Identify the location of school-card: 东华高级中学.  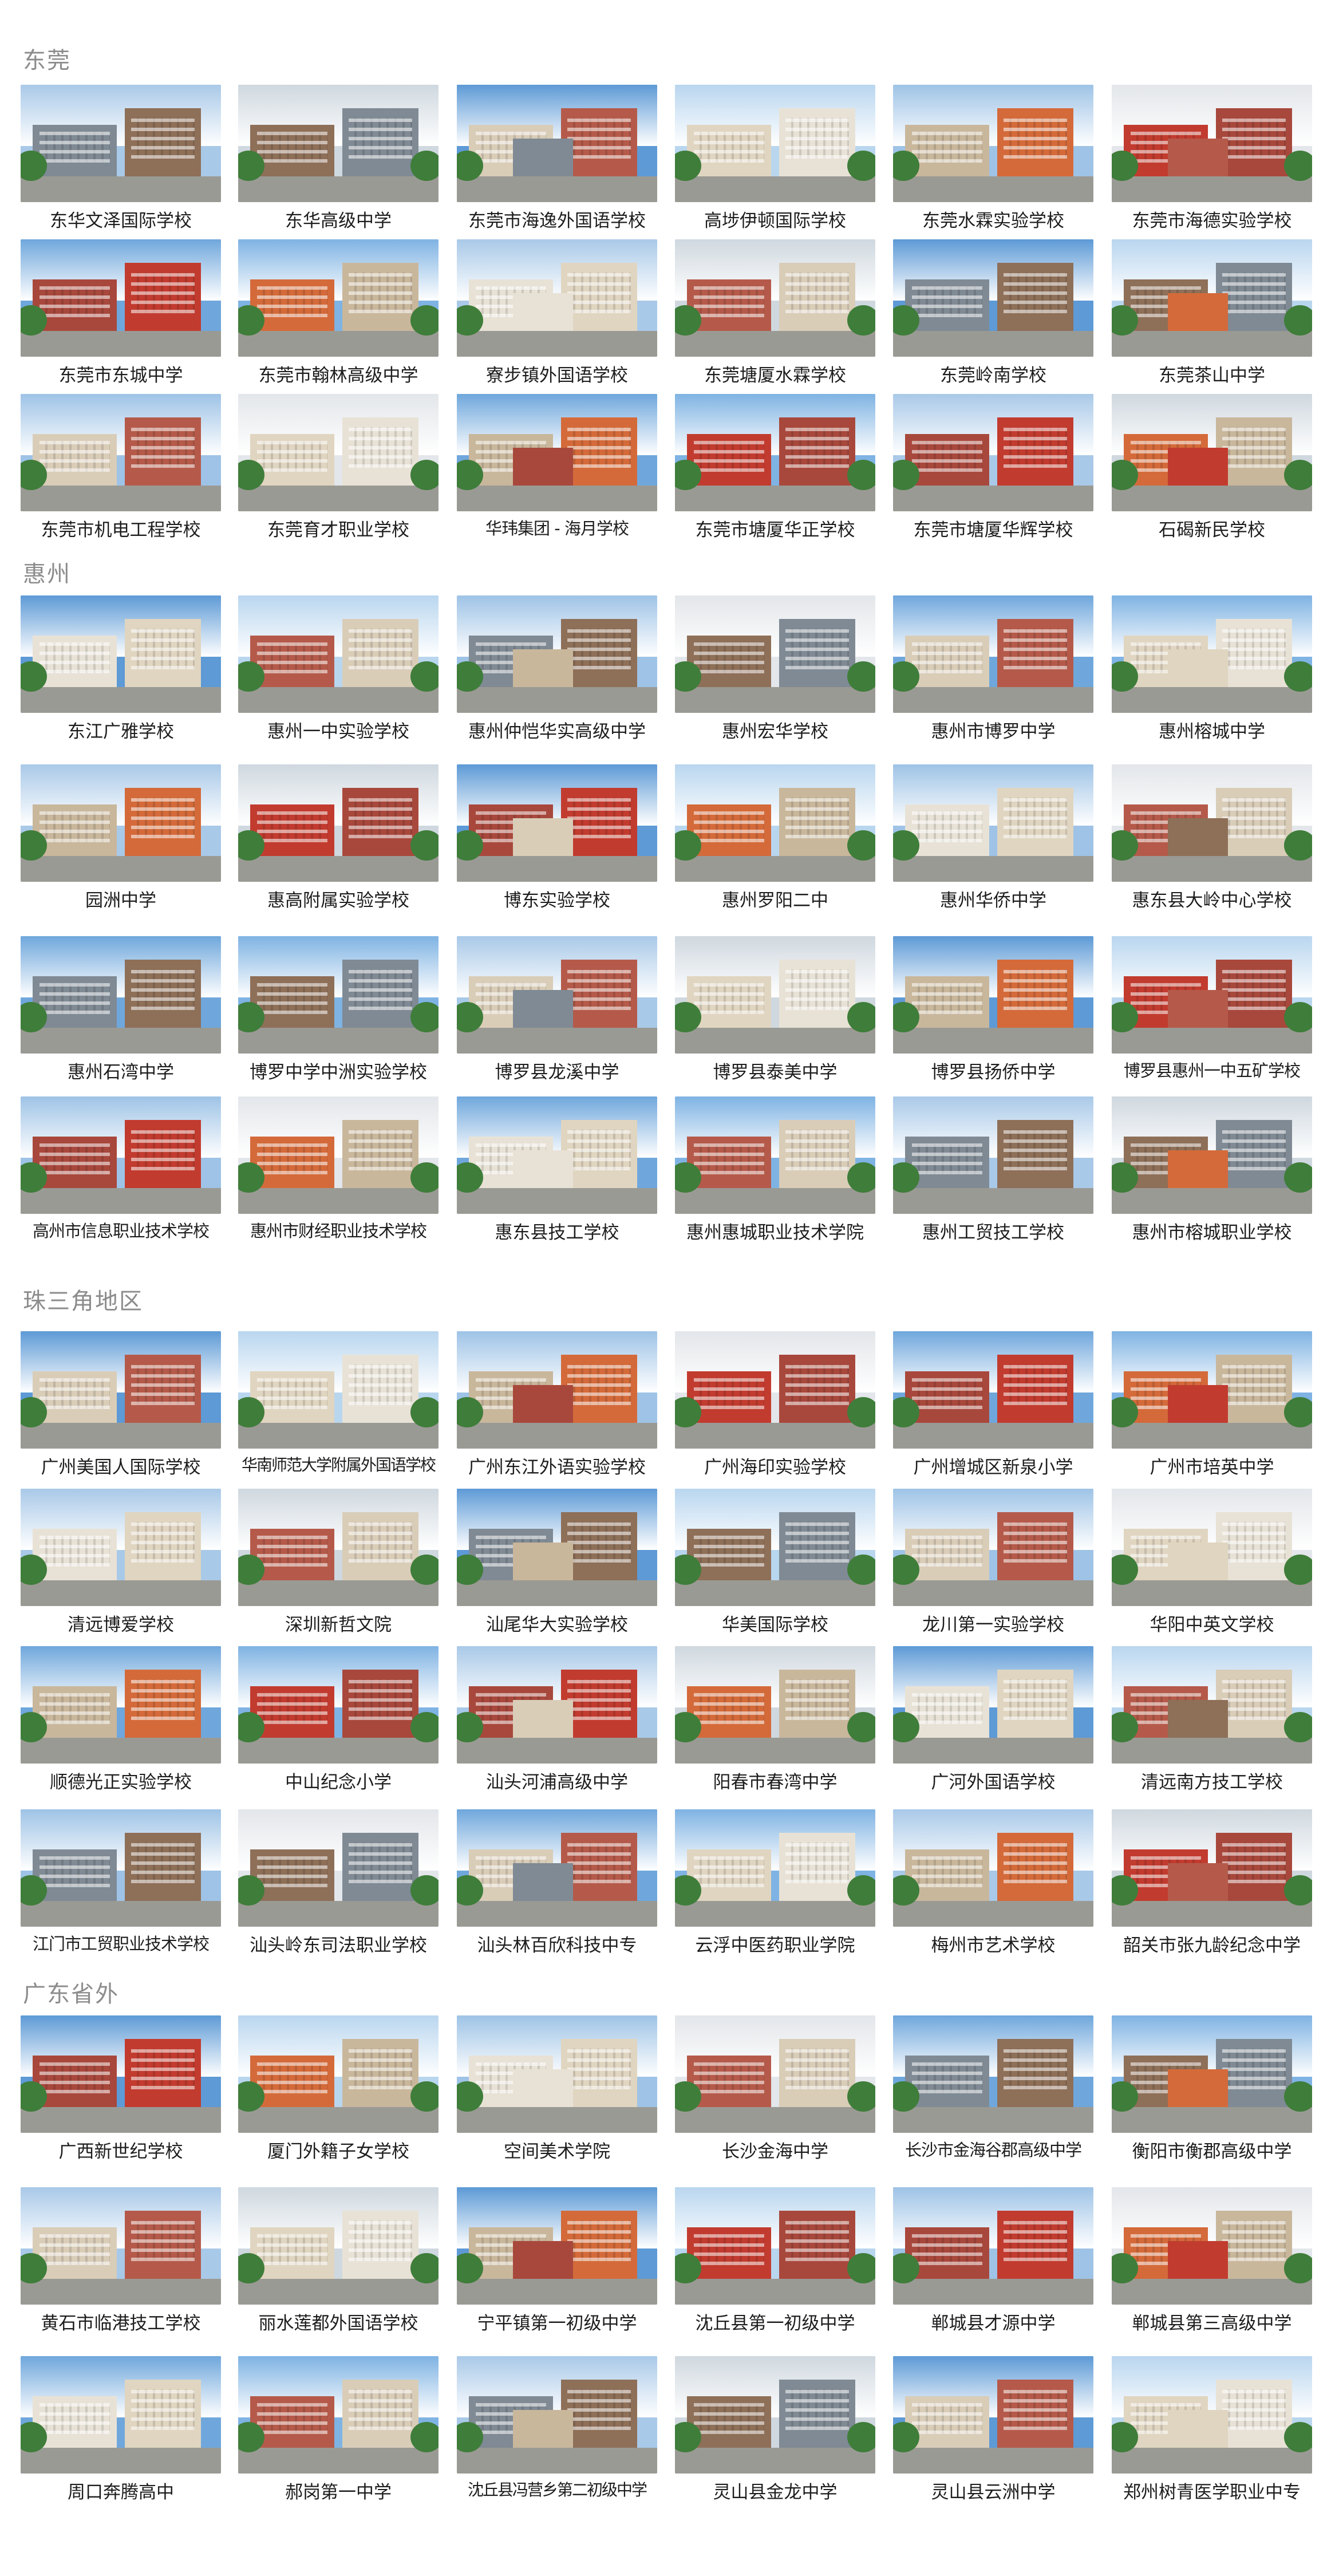
(338, 158).